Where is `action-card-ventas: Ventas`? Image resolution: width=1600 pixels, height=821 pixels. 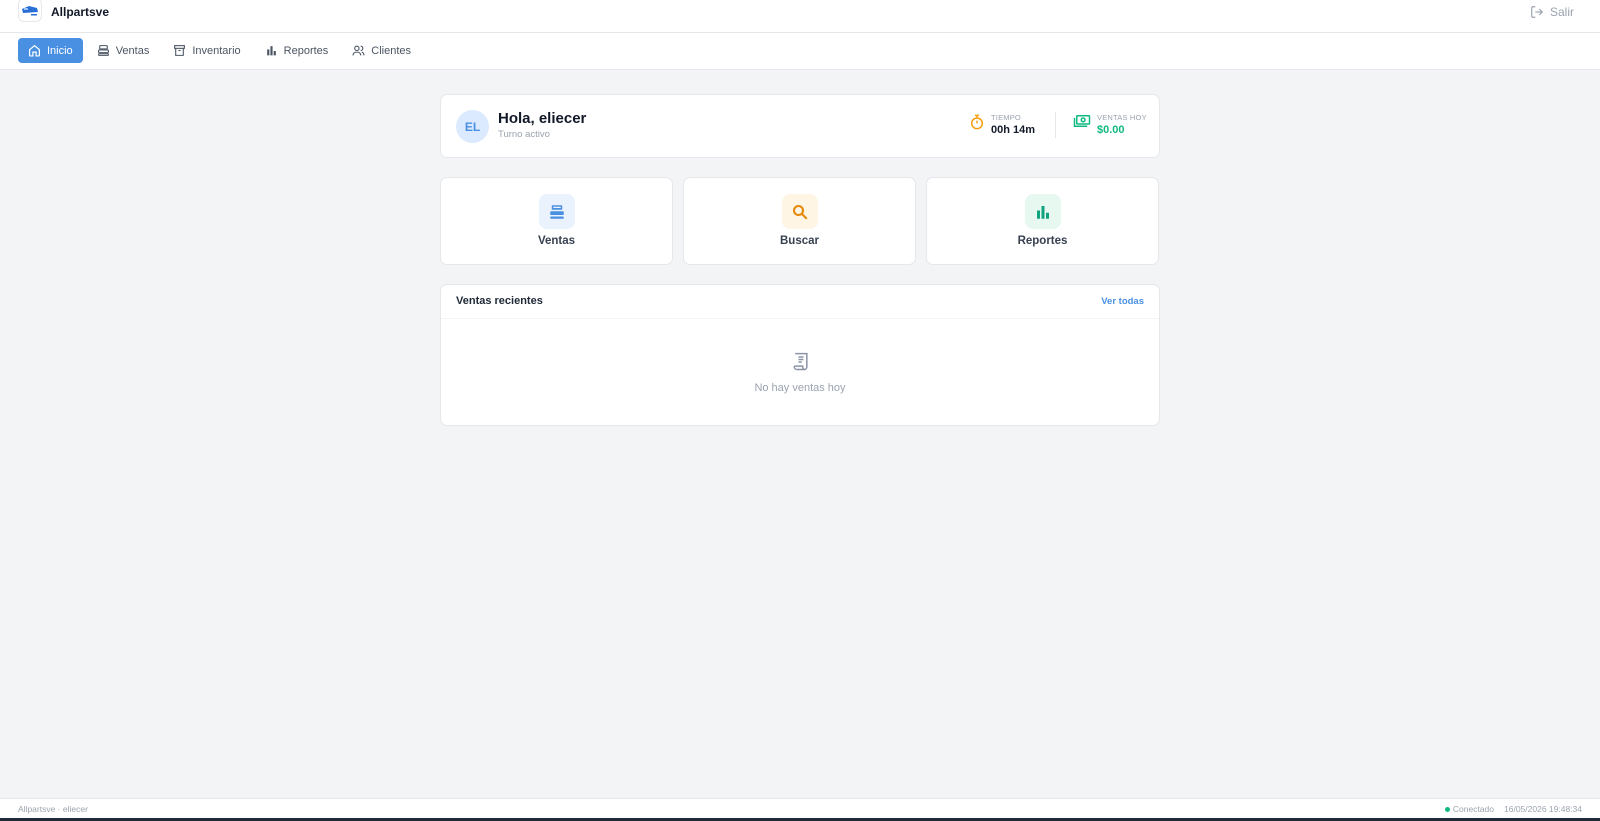
action-card-ventas: Ventas is located at coordinates (556, 221).